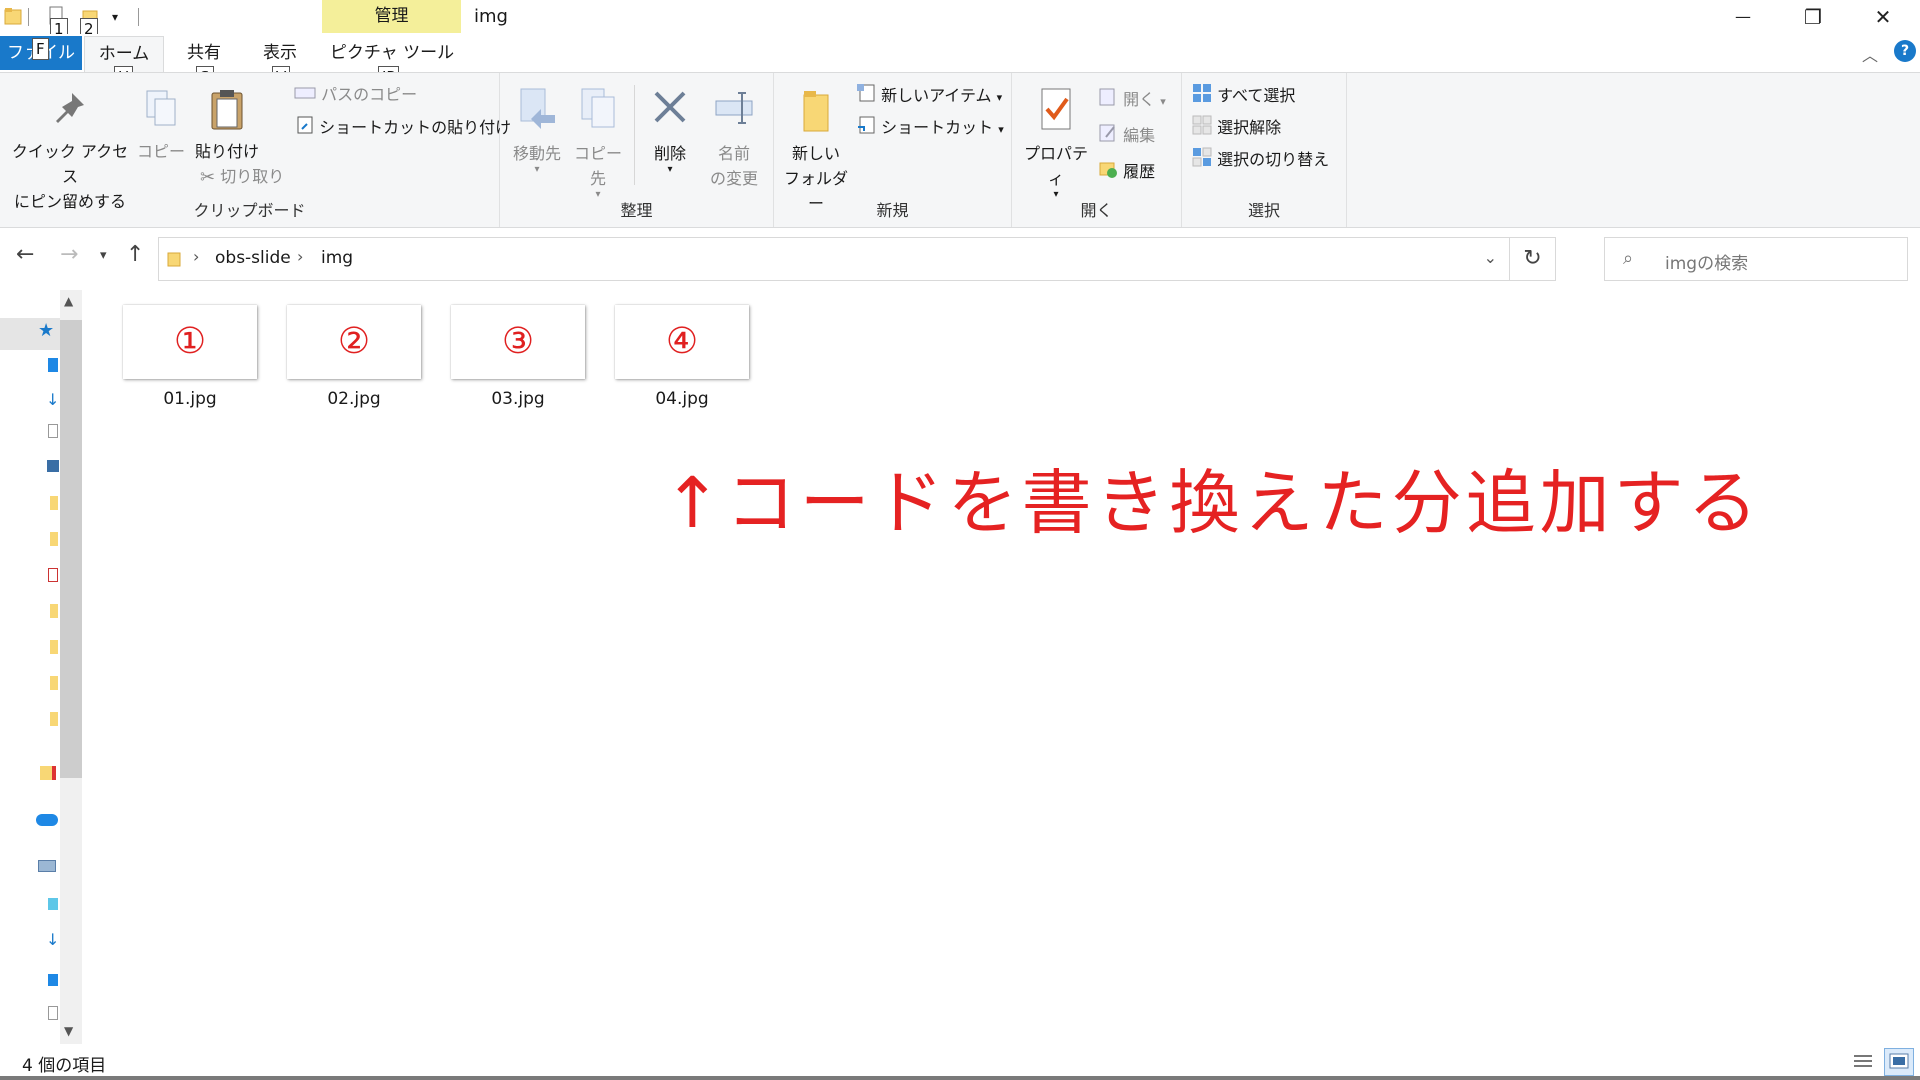 The height and width of the screenshot is (1080, 1920). What do you see at coordinates (305, 96) in the screenshot?
I see `copy-path-icon` at bounding box center [305, 96].